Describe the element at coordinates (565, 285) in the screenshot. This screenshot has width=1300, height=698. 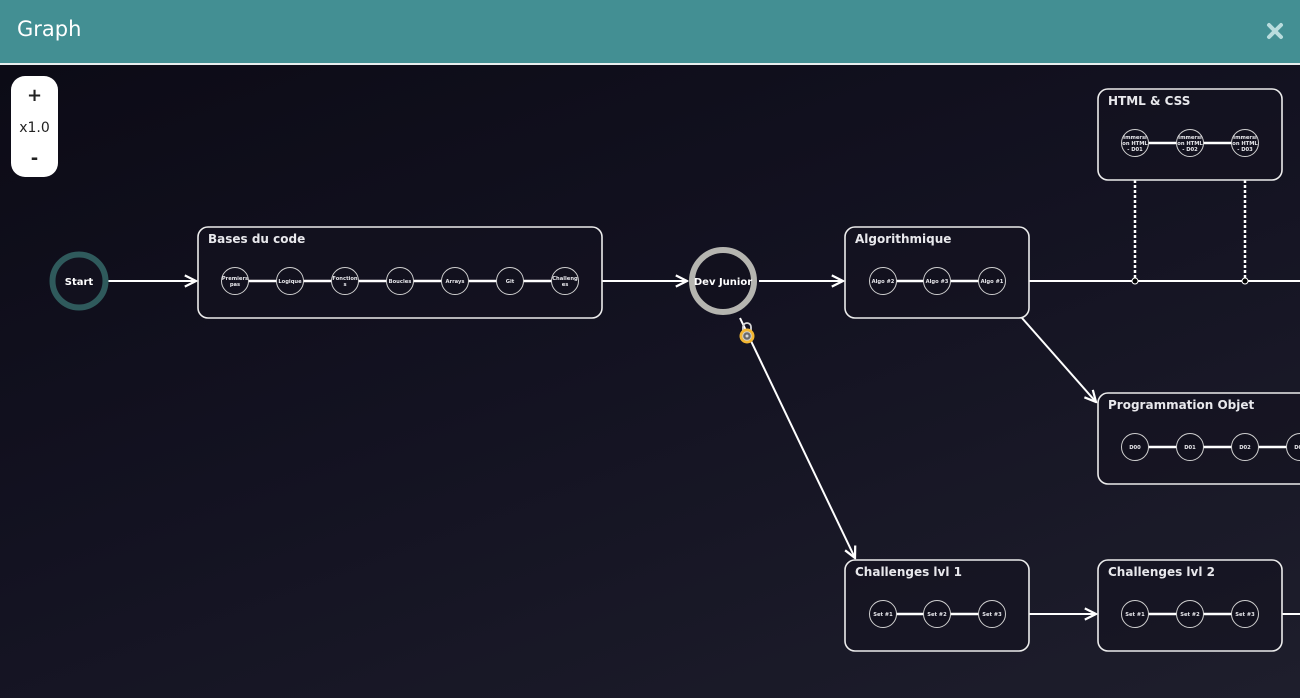
I see `node-label: es` at that location.